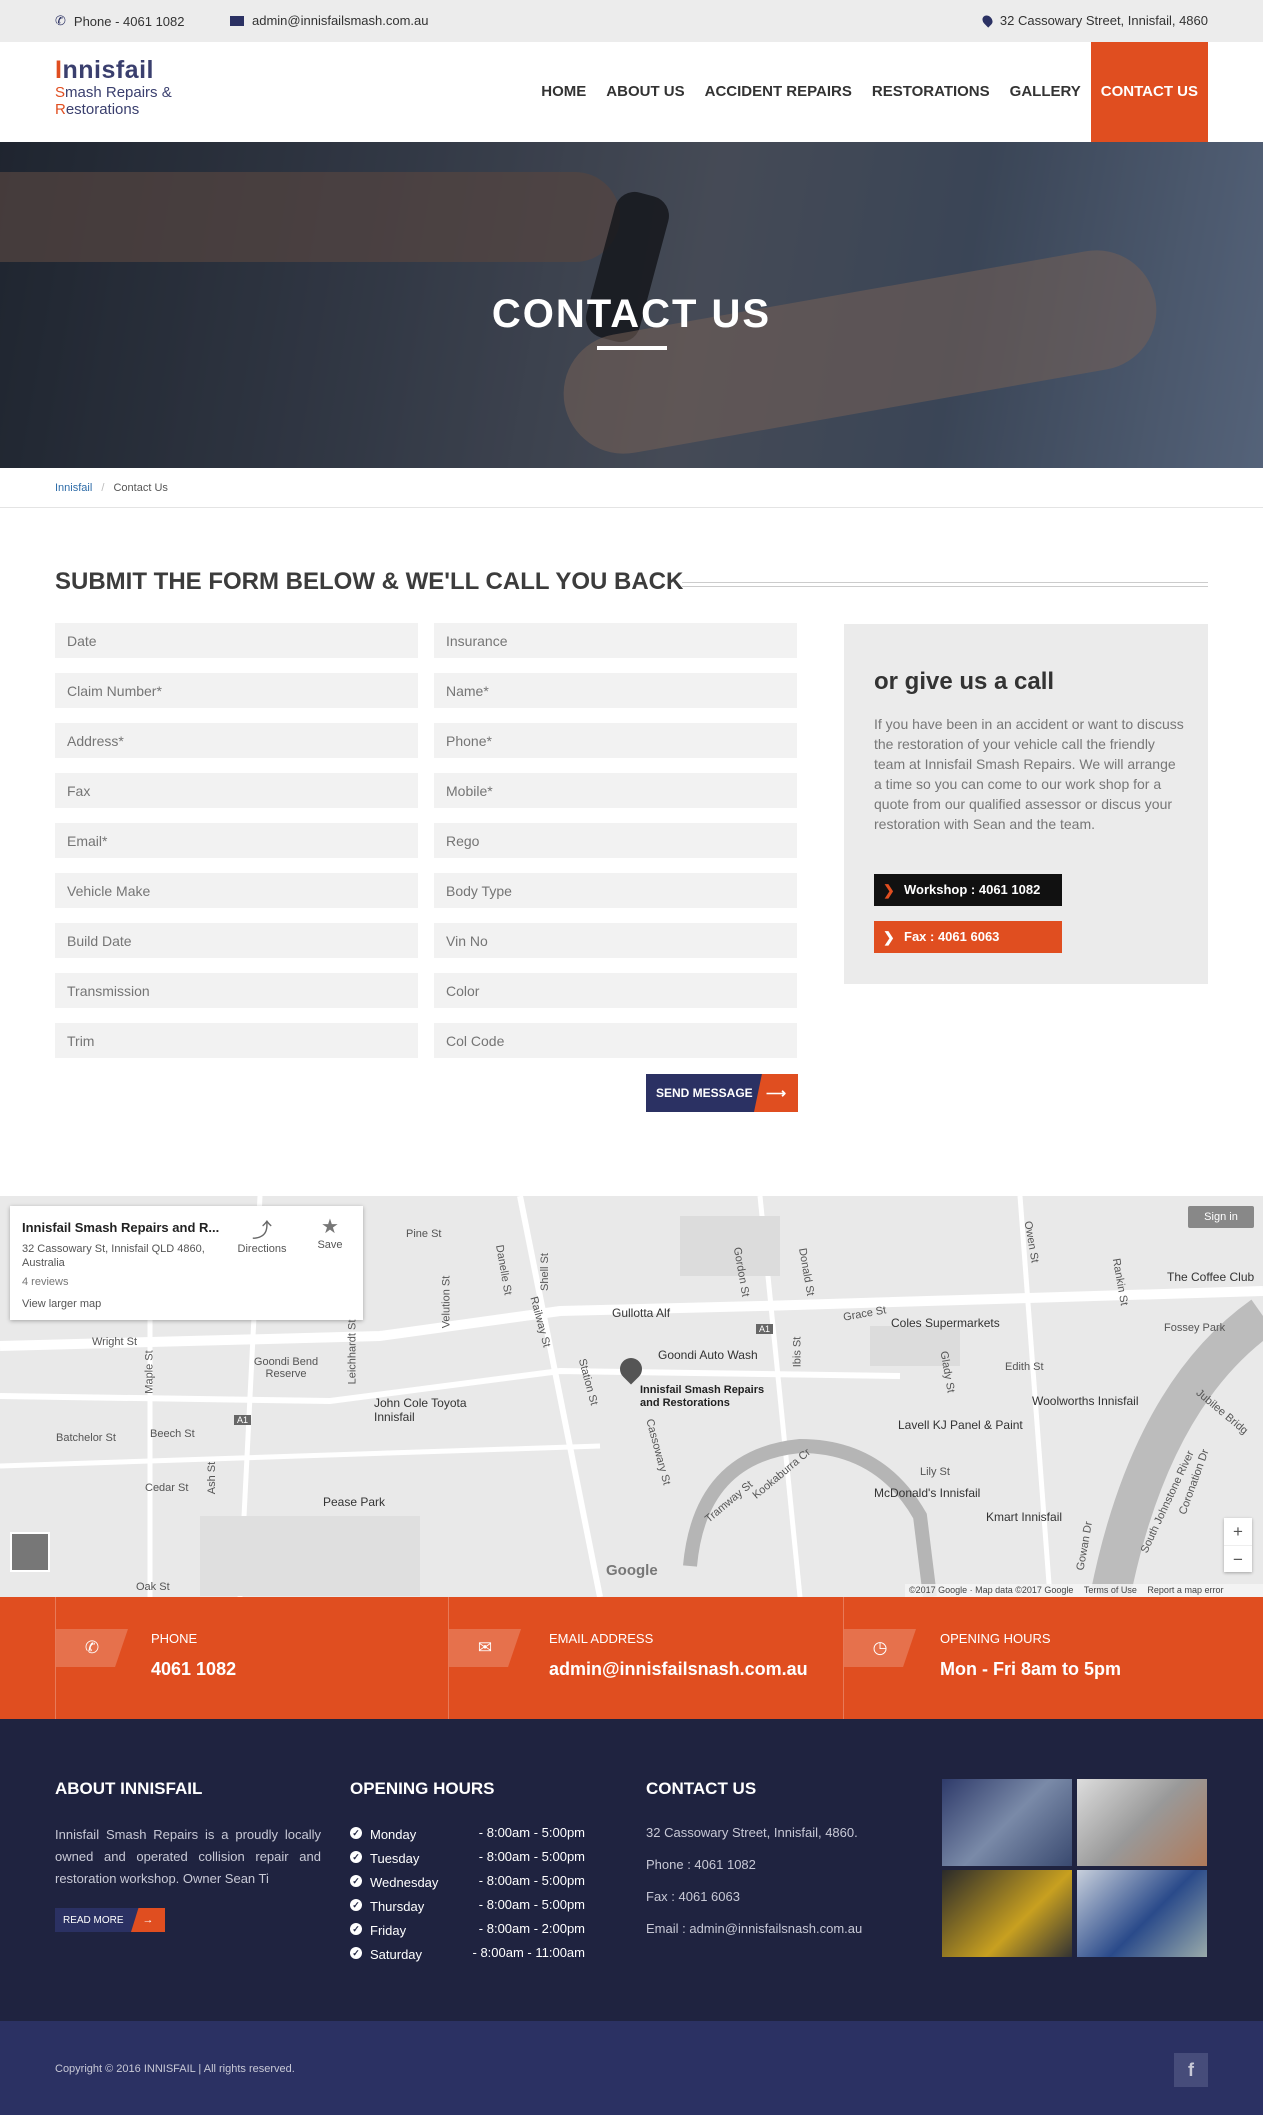 The height and width of the screenshot is (2115, 1263). What do you see at coordinates (645, 92) in the screenshot?
I see `nav-about-us: ABOUT US` at bounding box center [645, 92].